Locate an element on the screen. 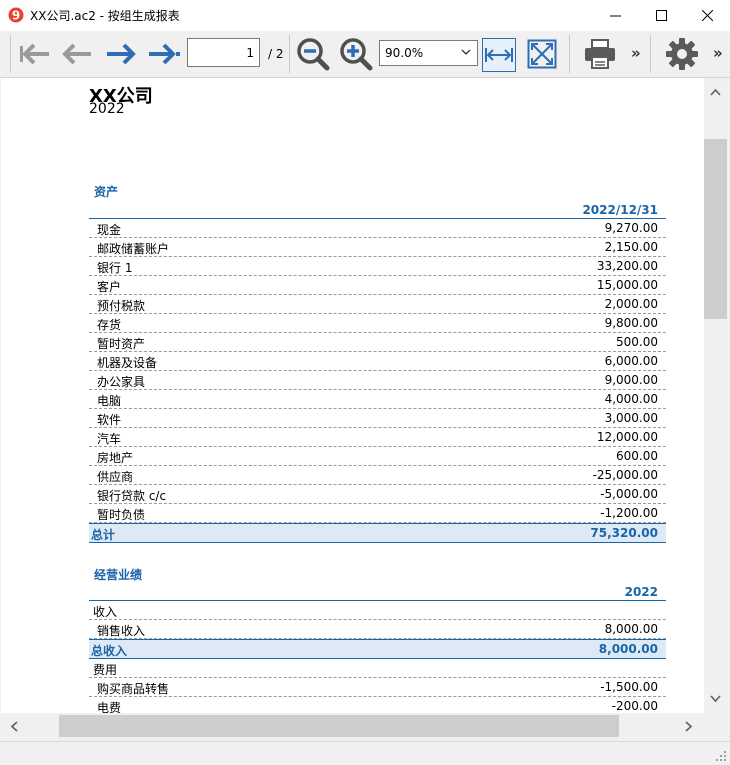 The height and width of the screenshot is (765, 730). table-row: 汽车 12,000.00 is located at coordinates (377, 437).